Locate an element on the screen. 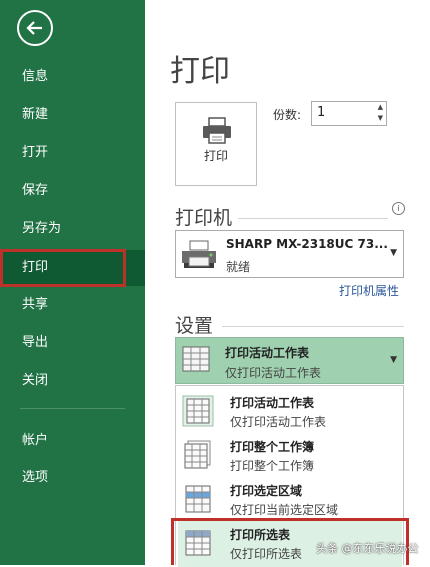 The height and width of the screenshot is (567, 430). printer-status: 就绪 is located at coordinates (238, 267).